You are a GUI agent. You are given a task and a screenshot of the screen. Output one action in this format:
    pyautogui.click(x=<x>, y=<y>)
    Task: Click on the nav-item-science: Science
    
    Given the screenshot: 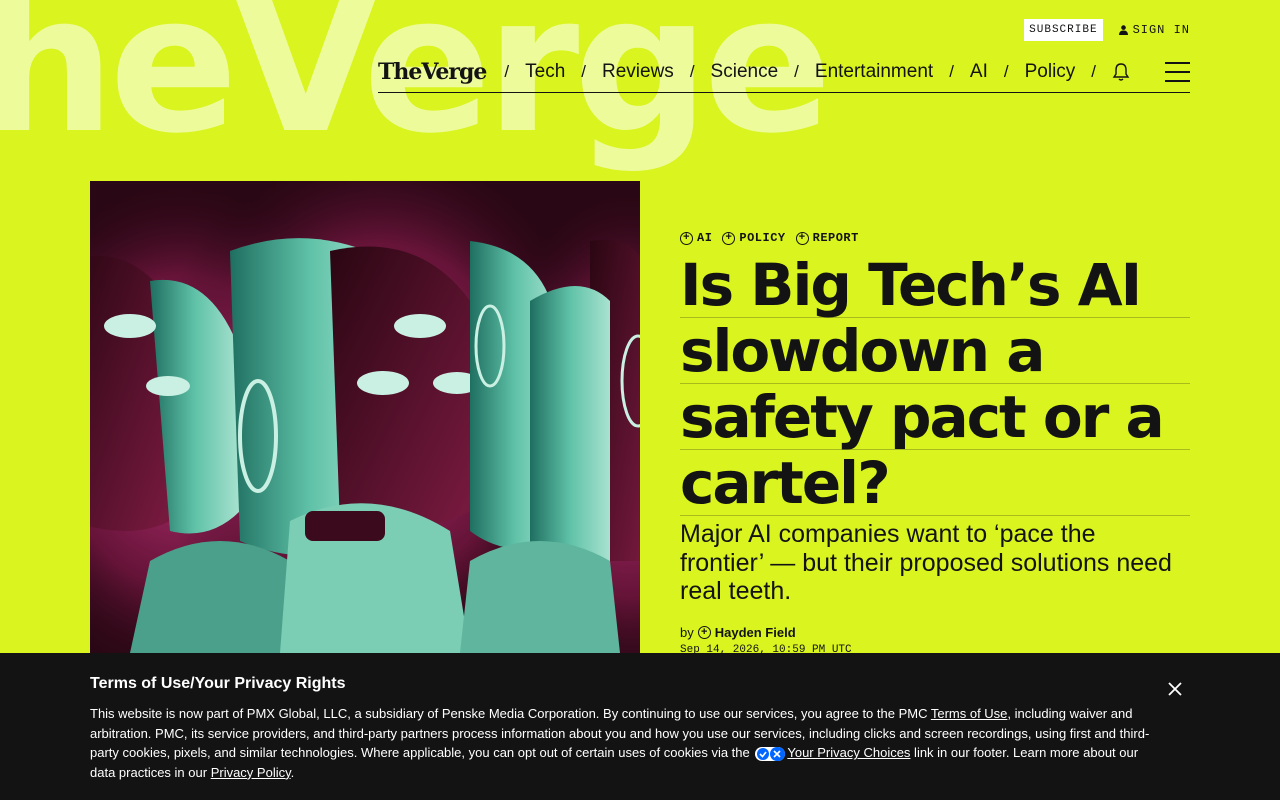 What is the action you would take?
    pyautogui.click(x=745, y=72)
    